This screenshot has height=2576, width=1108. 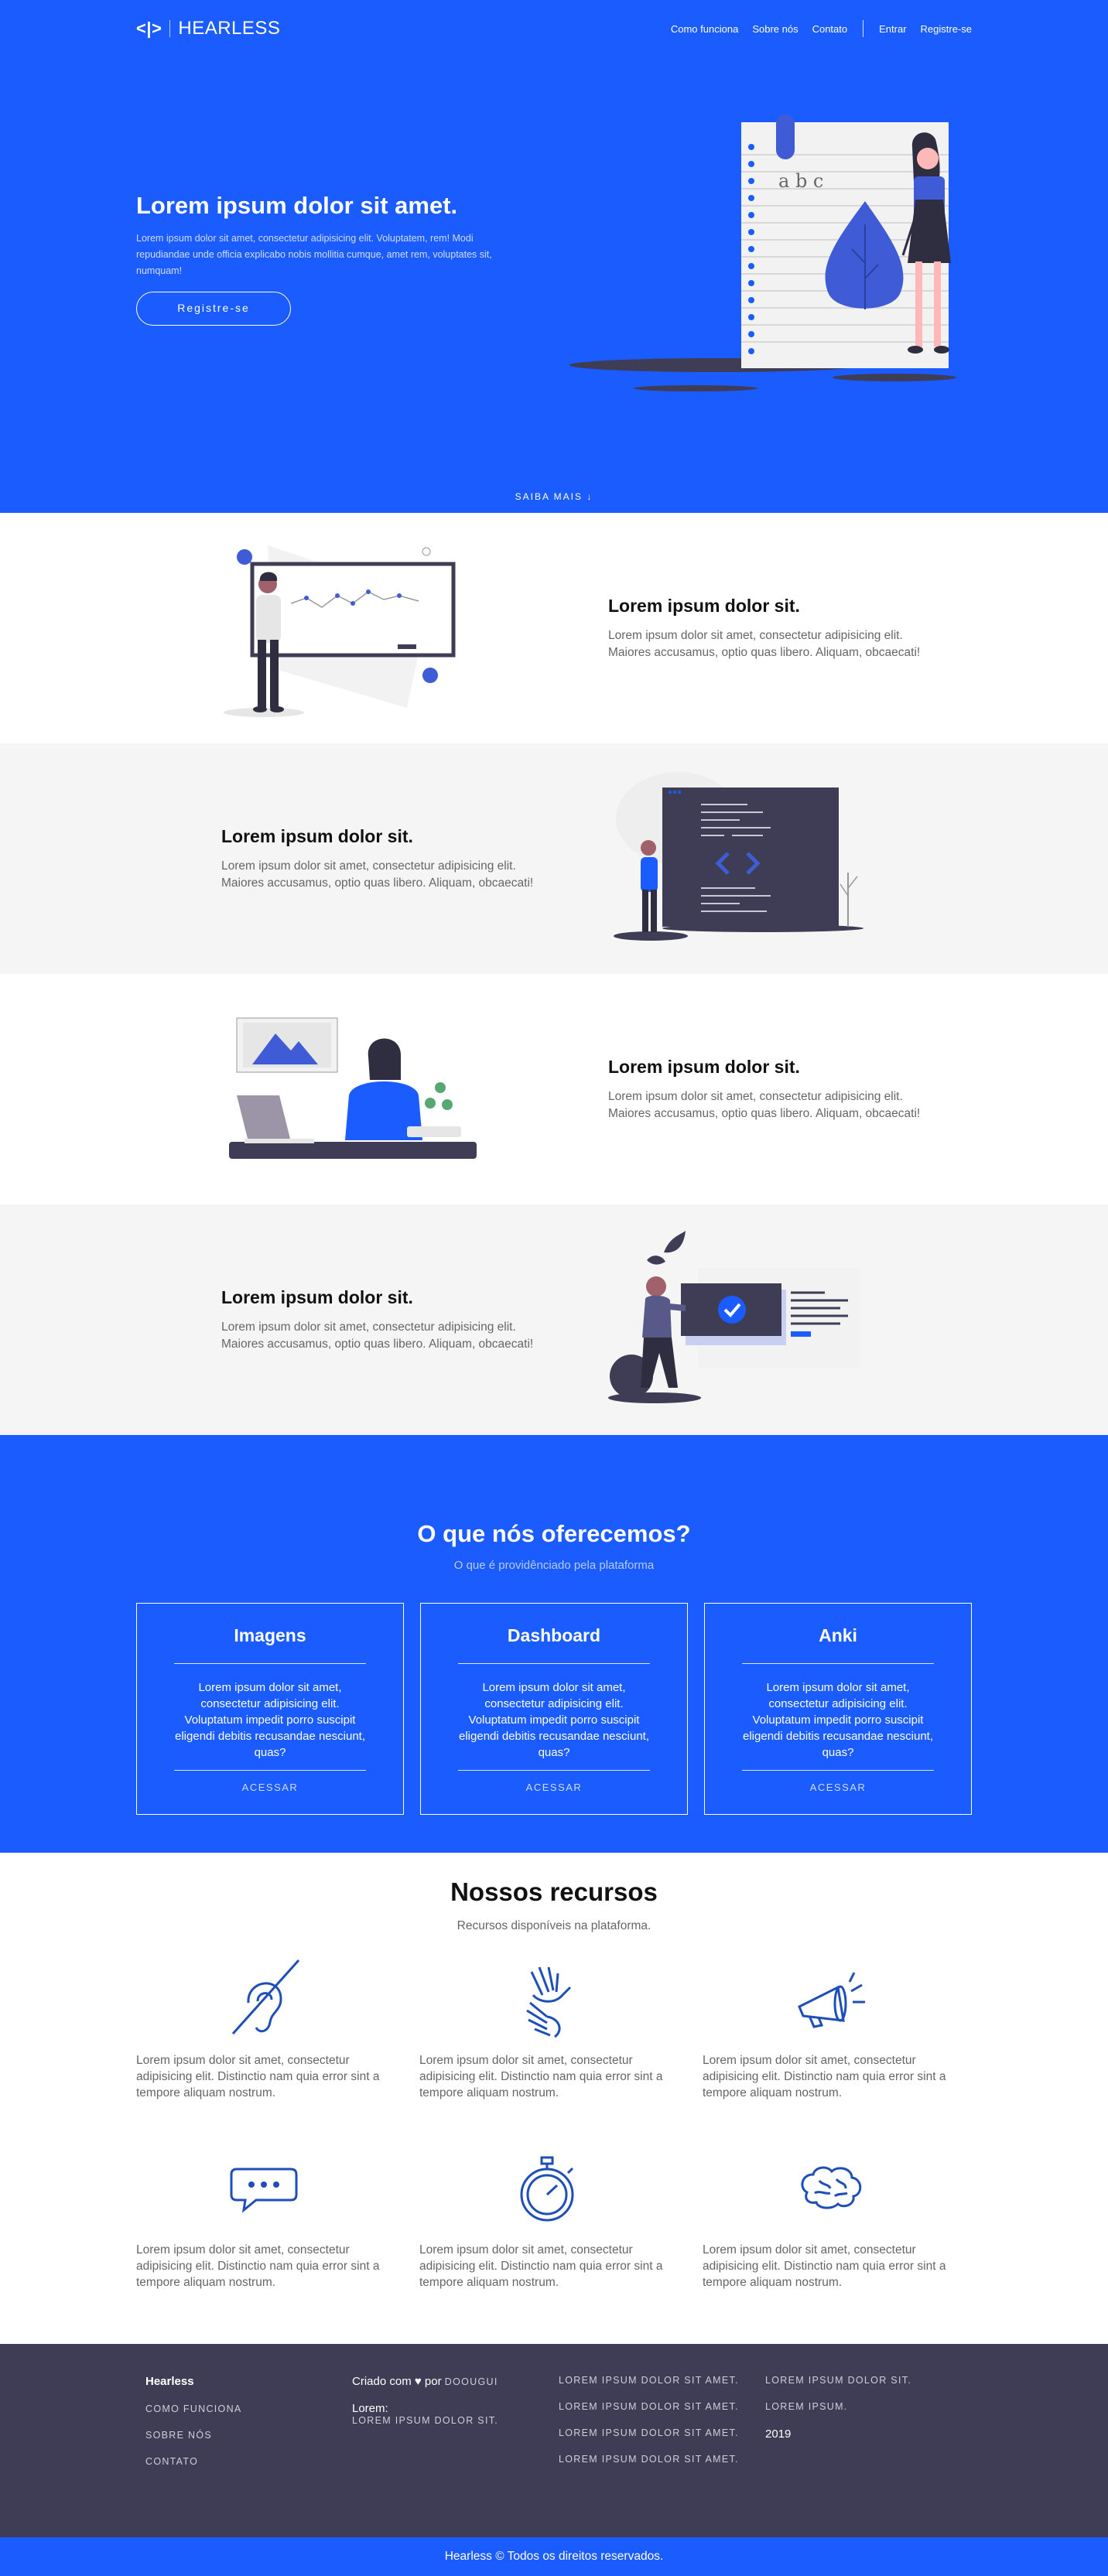 What do you see at coordinates (229, 28) in the screenshot?
I see `brand-name: HEARLESS` at bounding box center [229, 28].